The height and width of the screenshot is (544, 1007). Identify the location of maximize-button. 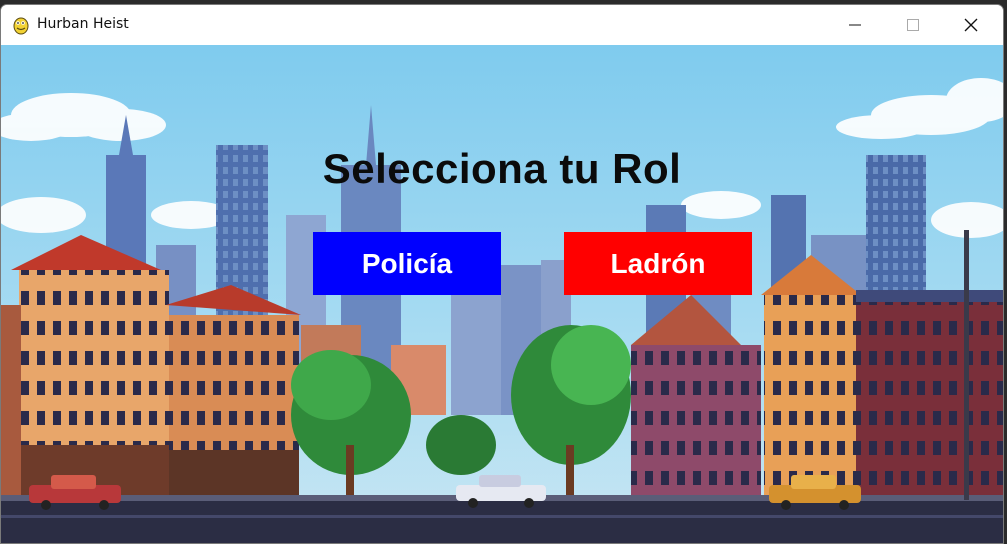
(913, 25).